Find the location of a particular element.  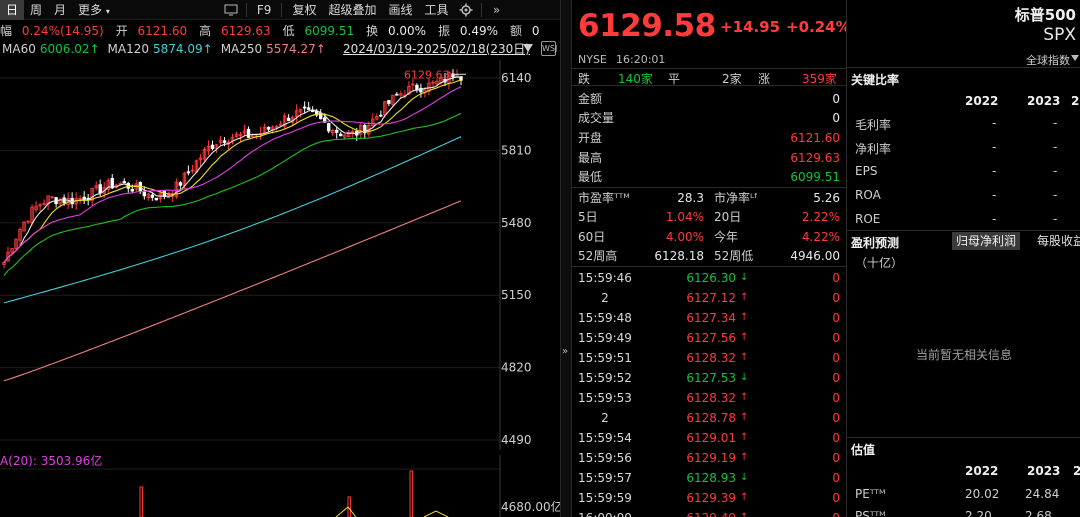

turnover-label: 换 is located at coordinates (372, 30).